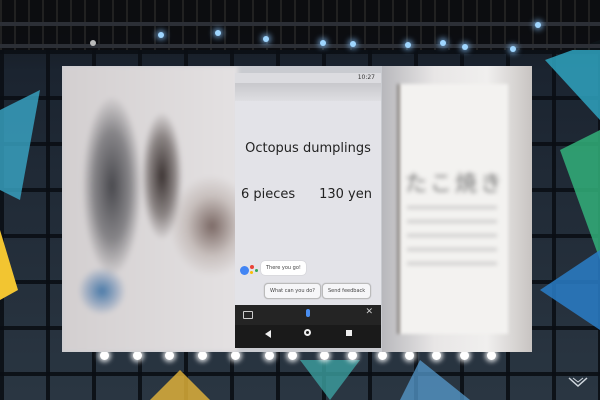  What do you see at coordinates (249, 270) in the screenshot?
I see `assistant-logo-icon` at bounding box center [249, 270].